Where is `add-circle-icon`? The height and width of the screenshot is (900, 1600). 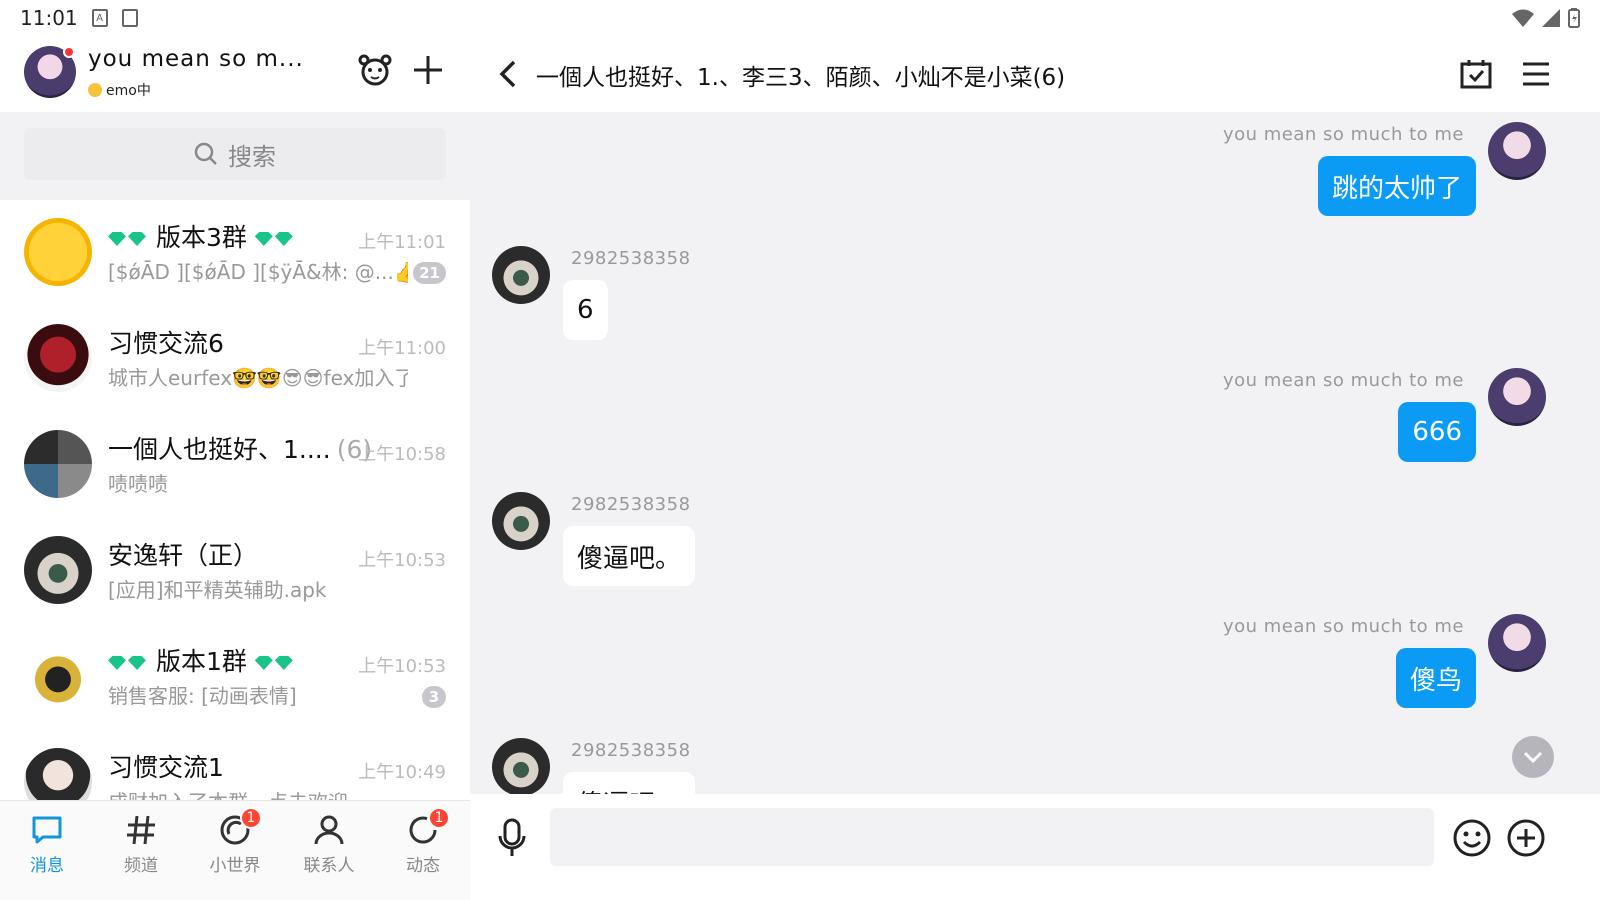
add-circle-icon is located at coordinates (1526, 838).